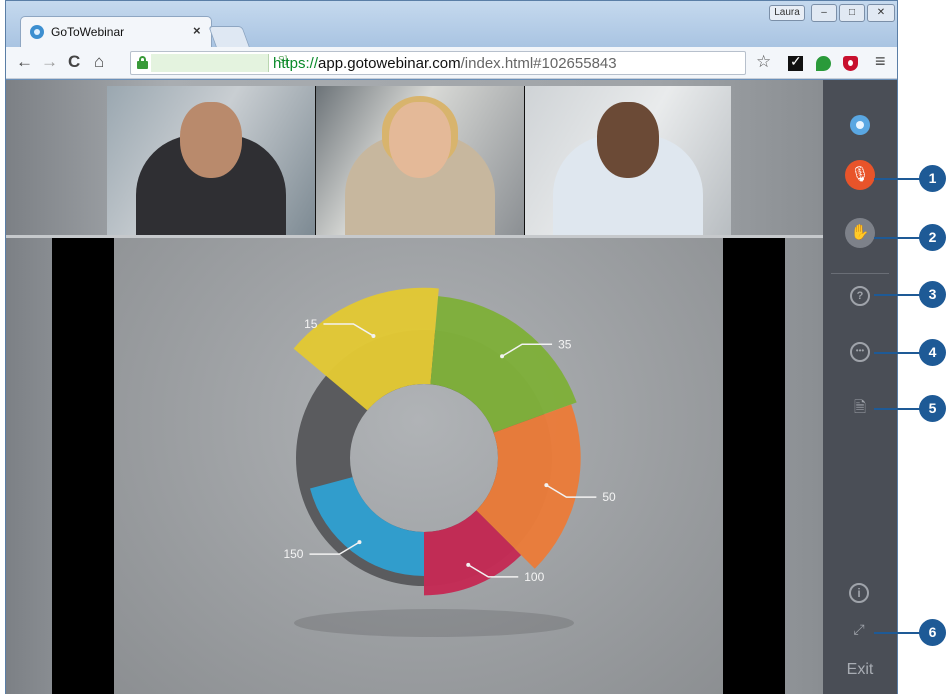  What do you see at coordinates (197, 30) in the screenshot?
I see `tab-close-icon: ×` at bounding box center [197, 30].